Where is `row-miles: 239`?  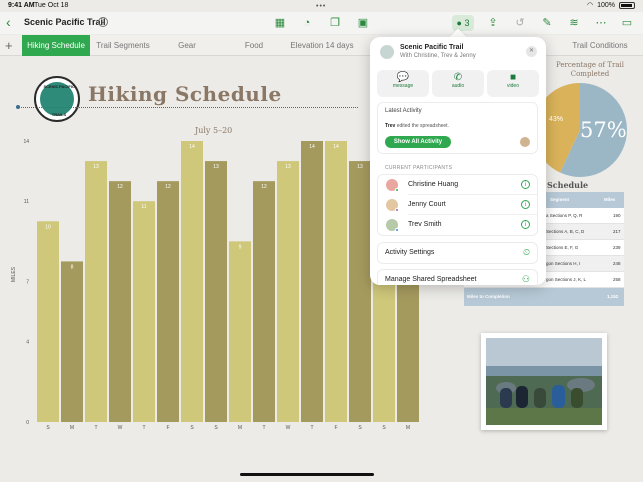
row-miles: 239 is located at coordinates (617, 247).